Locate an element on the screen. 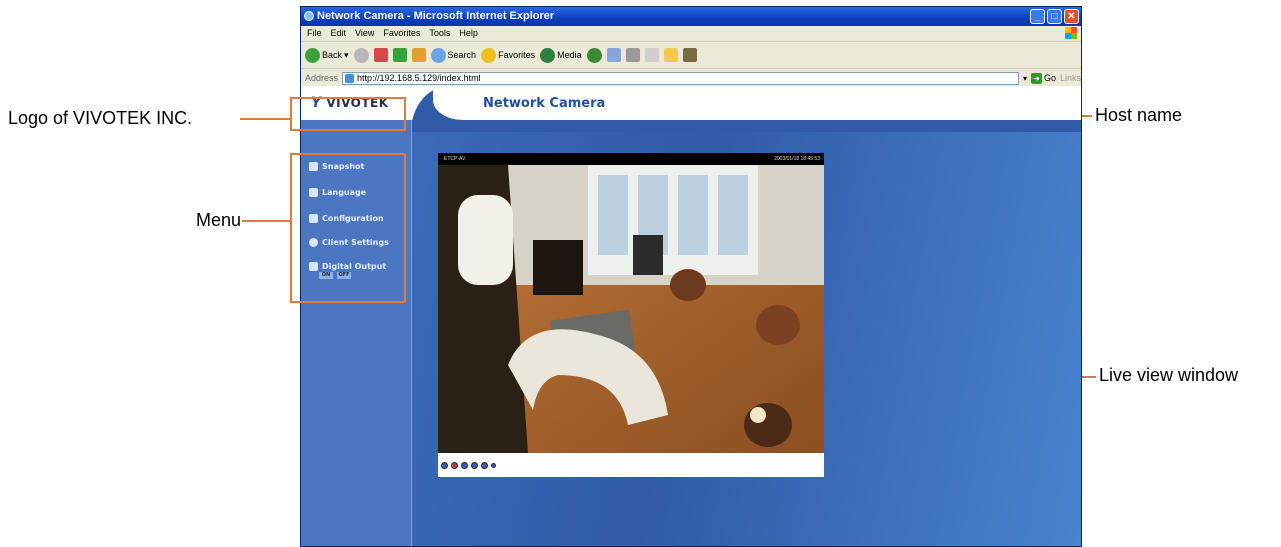  menu-help: Help is located at coordinates (468, 33).